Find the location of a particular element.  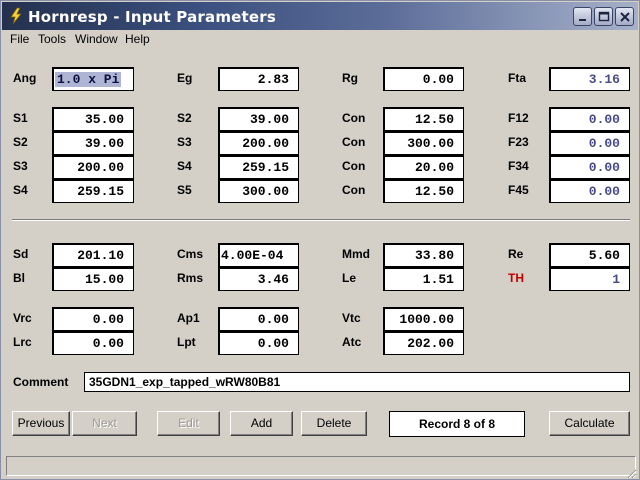

label-con-2: Con is located at coordinates (354, 142).